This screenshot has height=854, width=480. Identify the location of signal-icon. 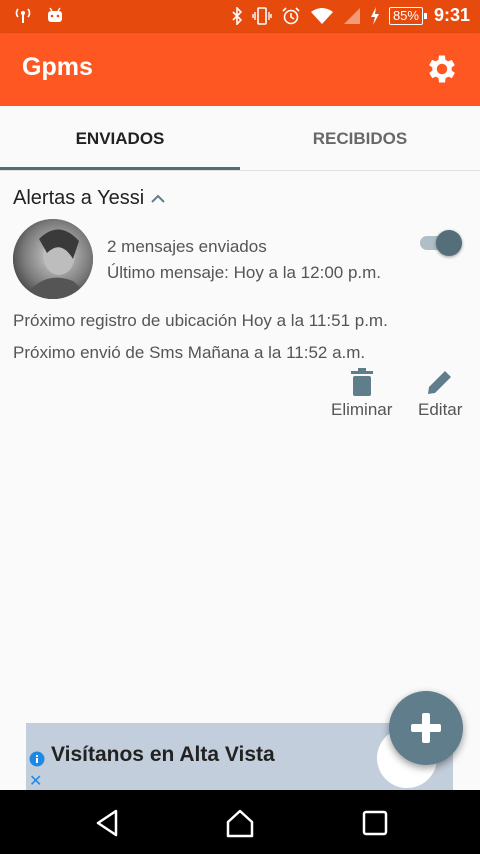
(23, 15).